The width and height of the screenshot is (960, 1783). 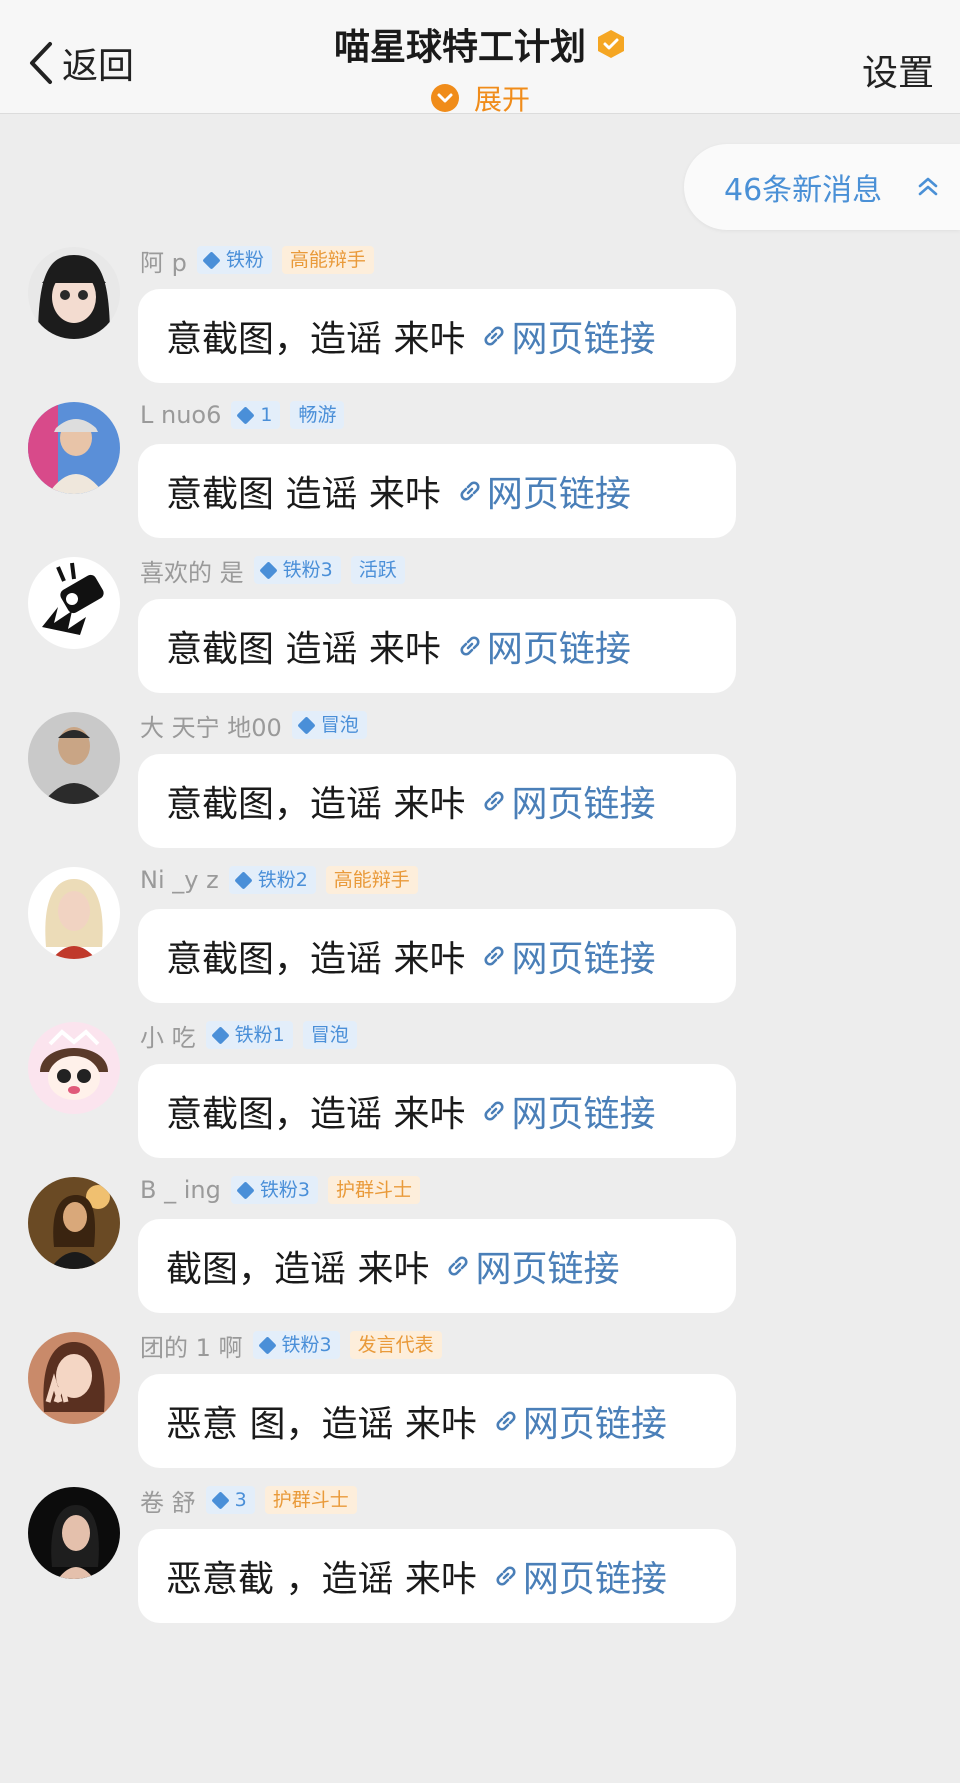 I want to click on sender-meta: 大 天宁 地00 冒泡, so click(x=253, y=725).